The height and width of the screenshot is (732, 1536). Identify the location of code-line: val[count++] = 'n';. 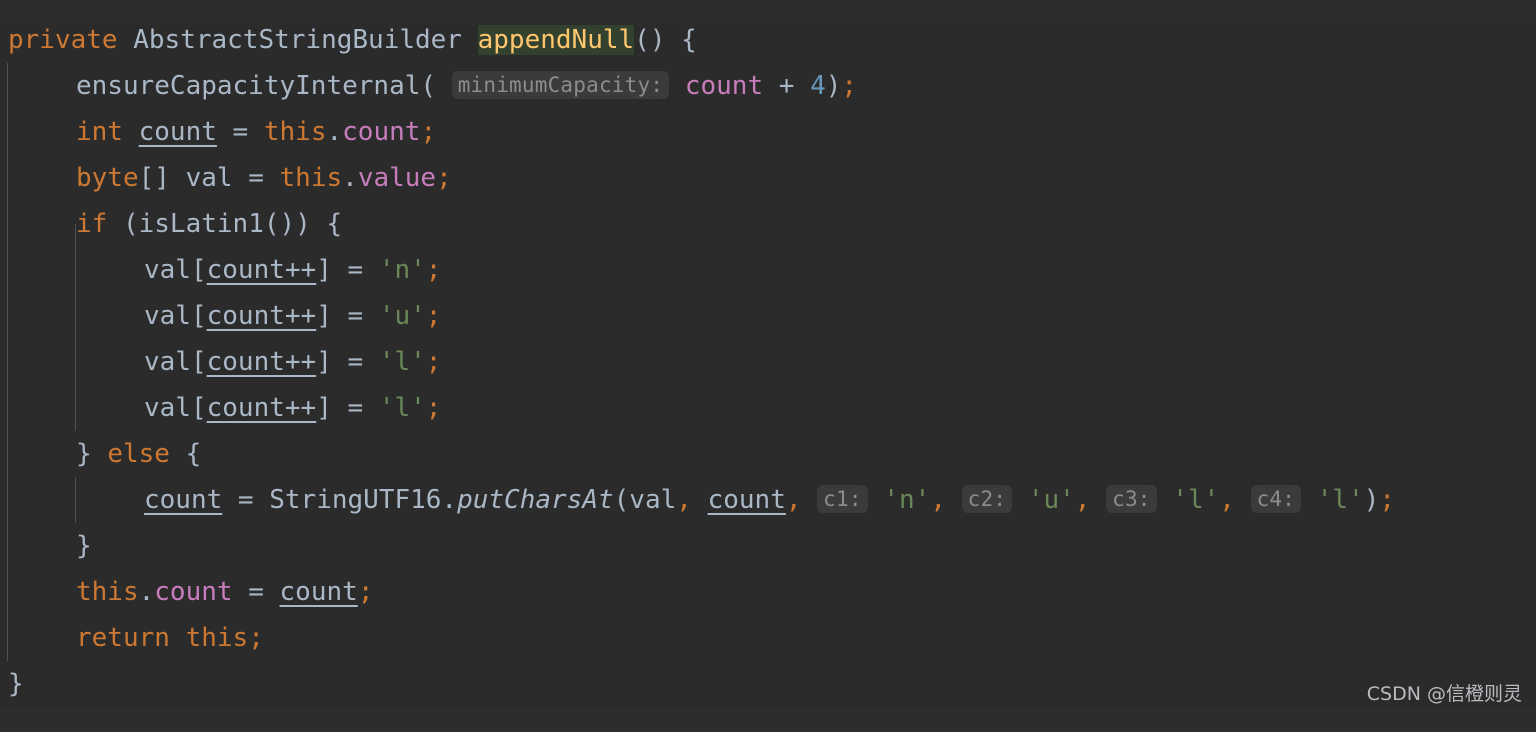
(768, 270).